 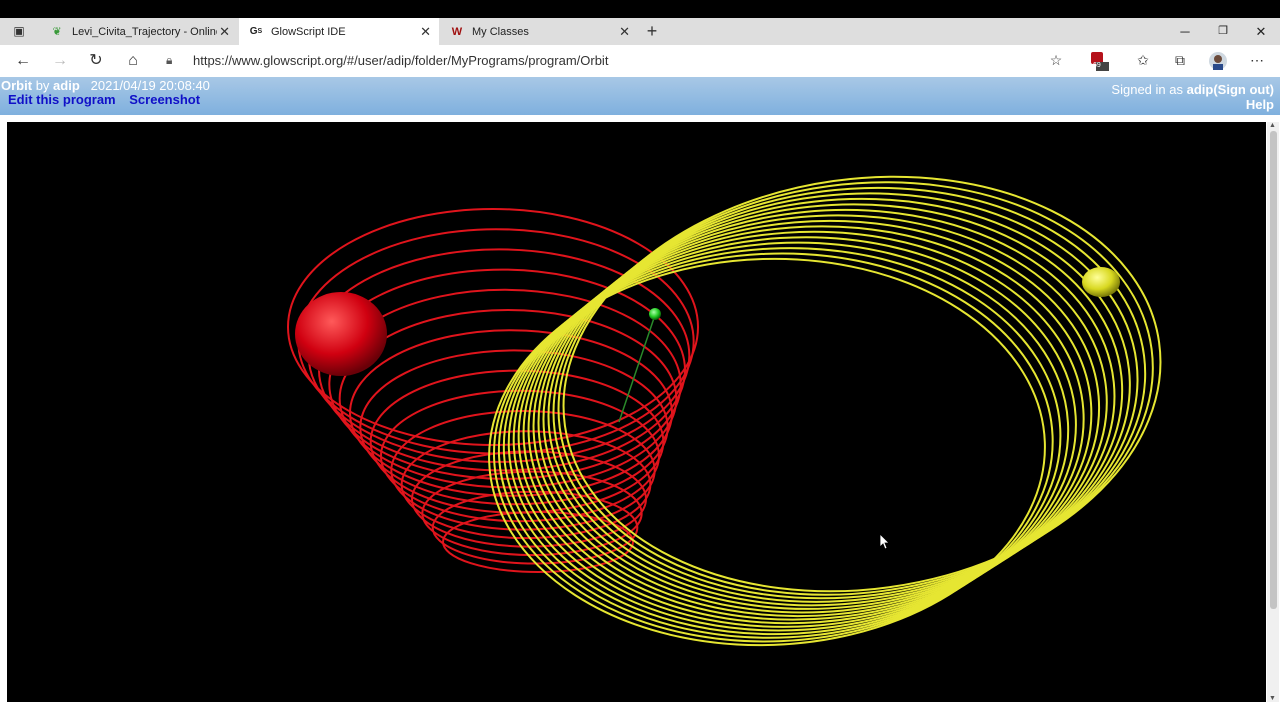 What do you see at coordinates (1223, 31) in the screenshot?
I see `restore-icon: ❐` at bounding box center [1223, 31].